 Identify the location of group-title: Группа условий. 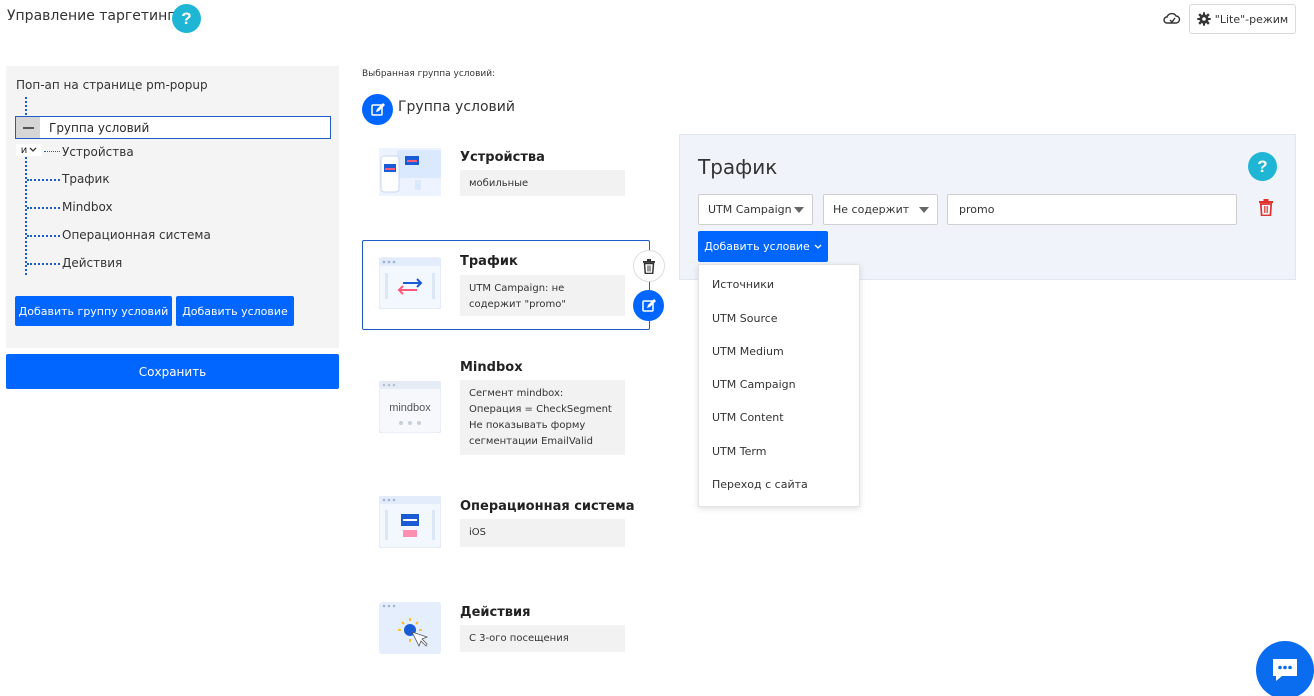
(456, 107).